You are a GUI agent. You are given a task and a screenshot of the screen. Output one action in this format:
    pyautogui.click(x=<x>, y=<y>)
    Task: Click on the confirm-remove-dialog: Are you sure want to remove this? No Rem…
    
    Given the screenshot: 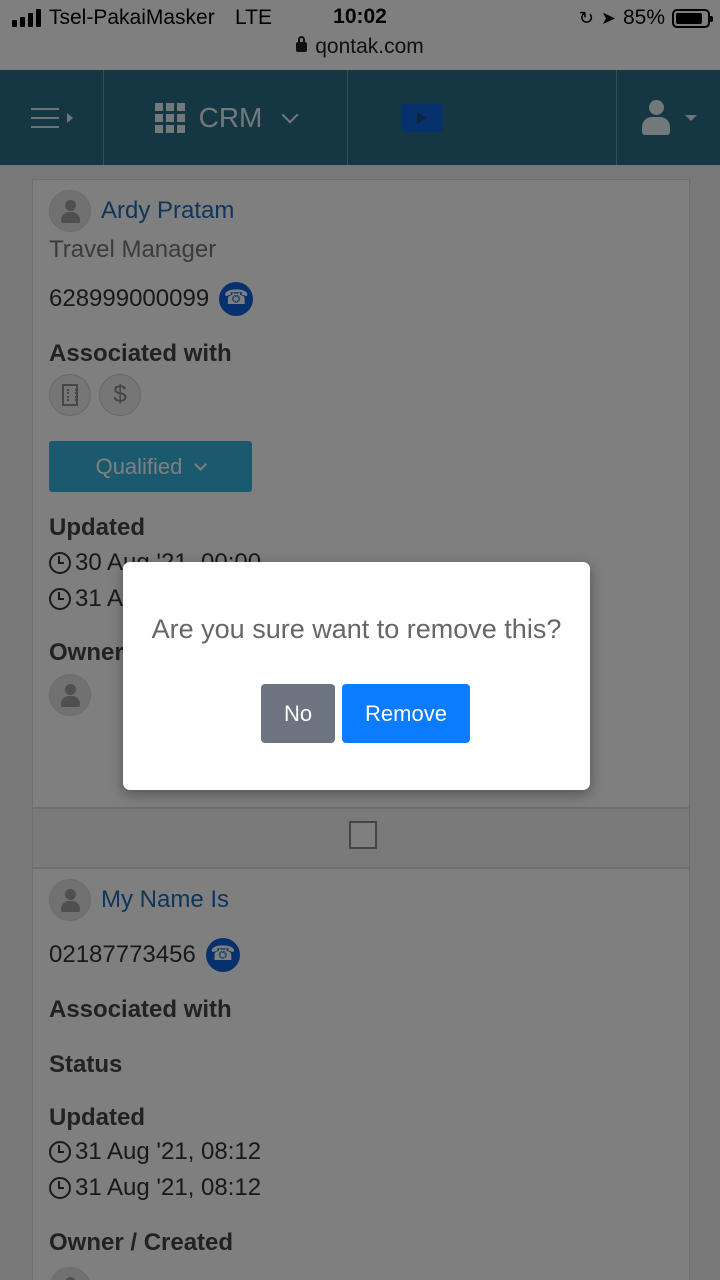 What is the action you would take?
    pyautogui.click(x=356, y=676)
    